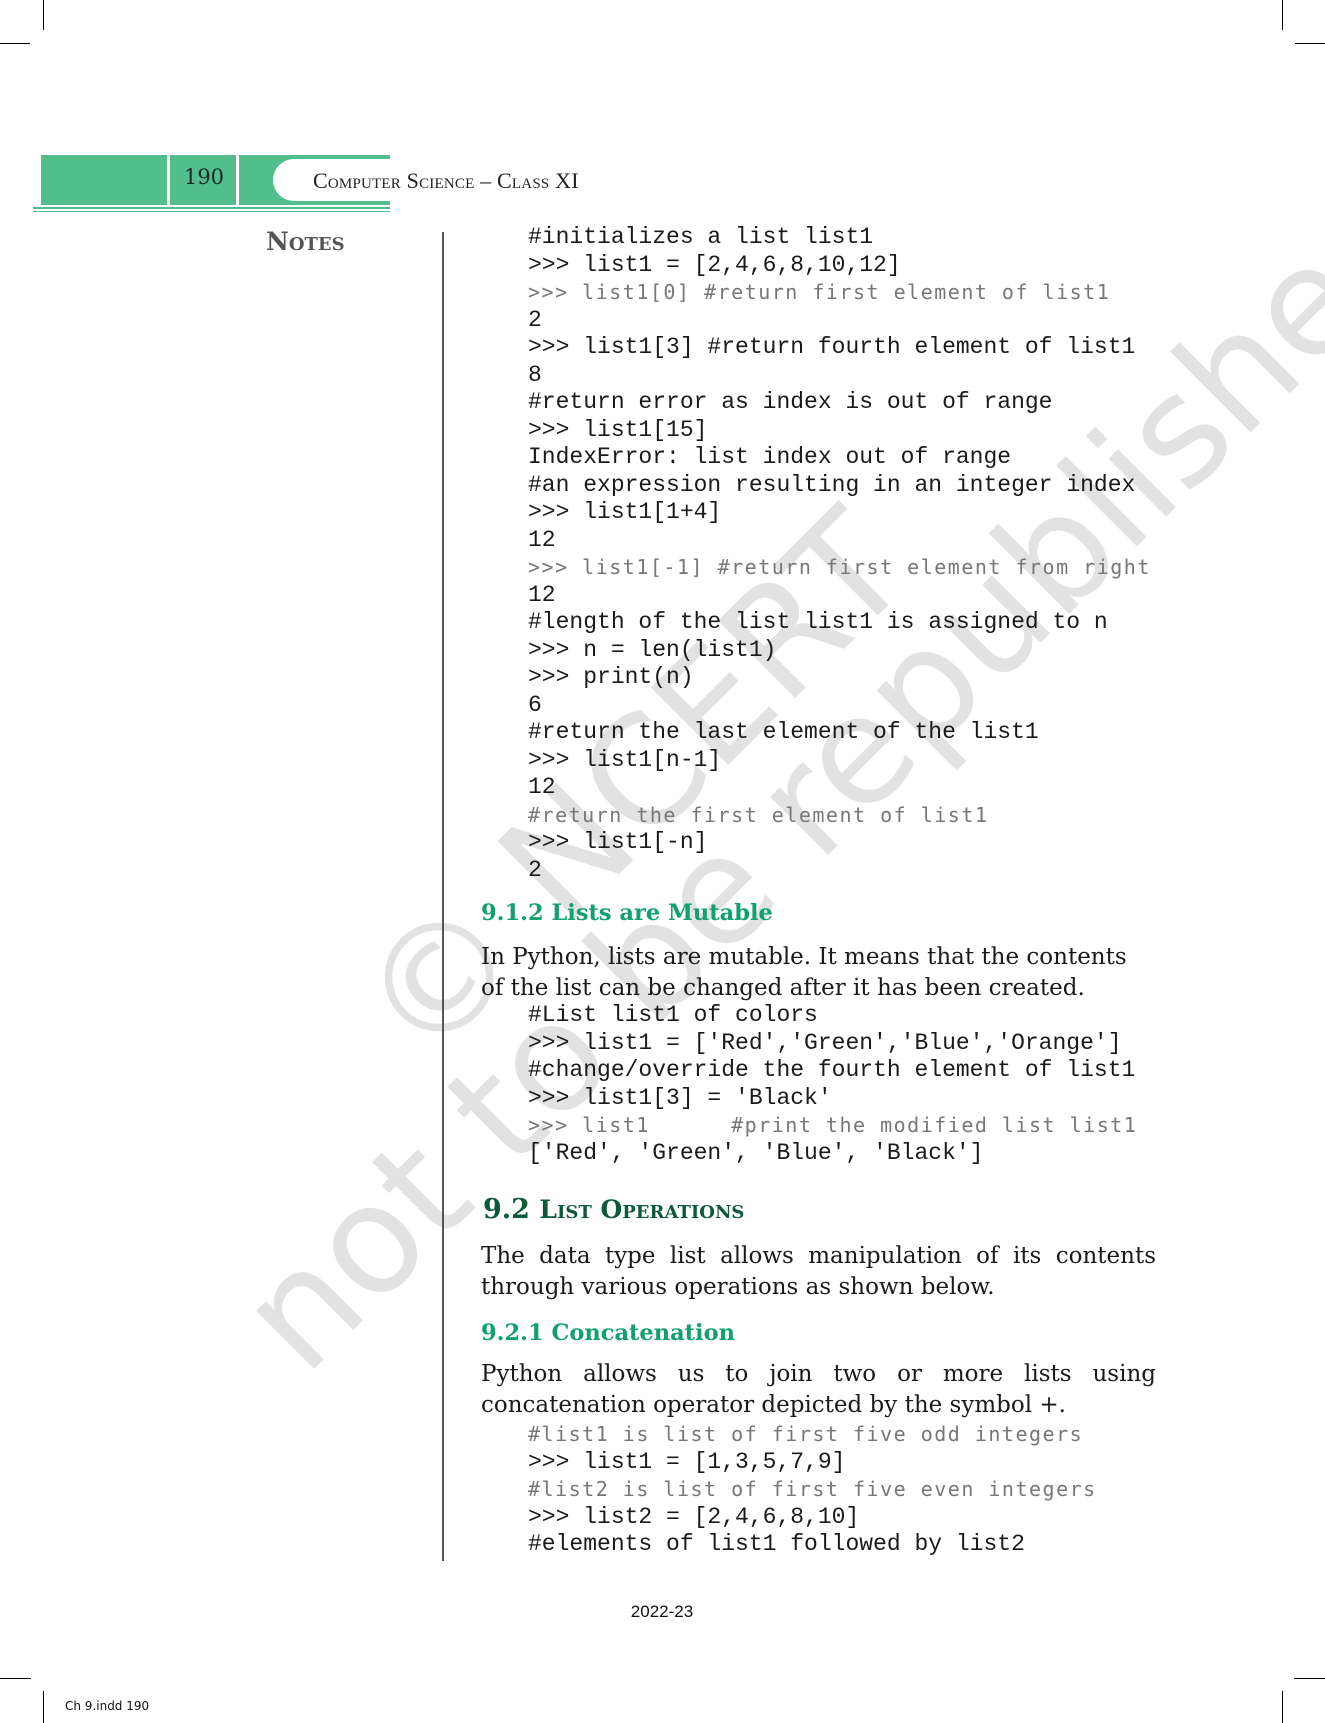 Image resolution: width=1325 pixels, height=1723 pixels. What do you see at coordinates (1282, 15) in the screenshot?
I see `crop-mark-top-right-v` at bounding box center [1282, 15].